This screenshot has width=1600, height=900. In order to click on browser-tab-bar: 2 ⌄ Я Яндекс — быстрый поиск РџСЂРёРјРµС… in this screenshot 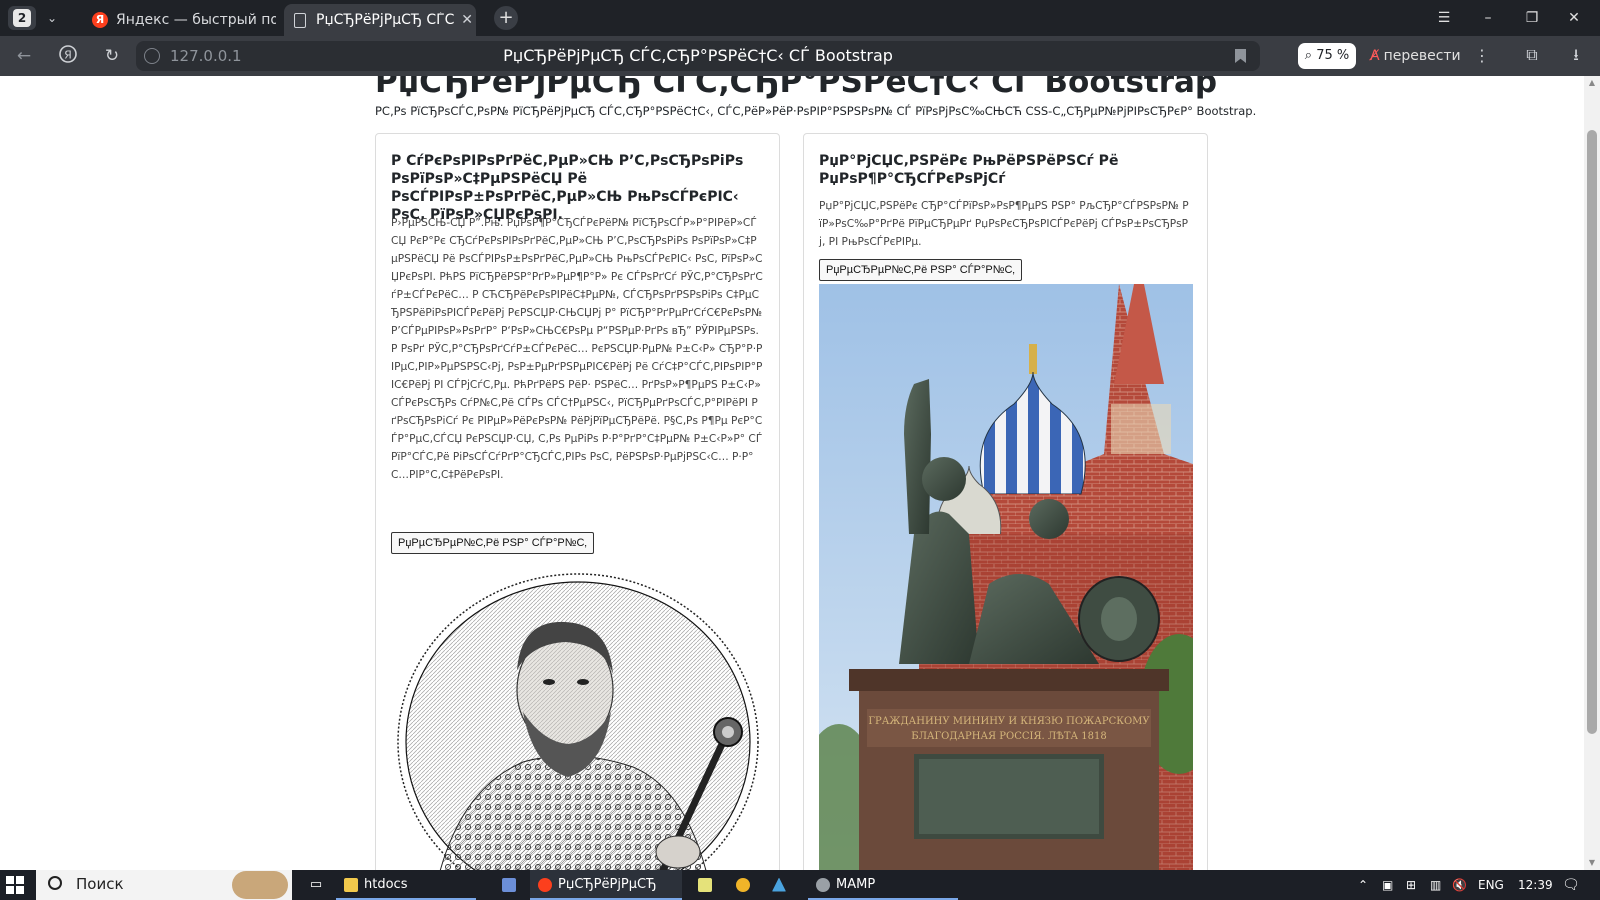, I will do `click(800, 18)`.